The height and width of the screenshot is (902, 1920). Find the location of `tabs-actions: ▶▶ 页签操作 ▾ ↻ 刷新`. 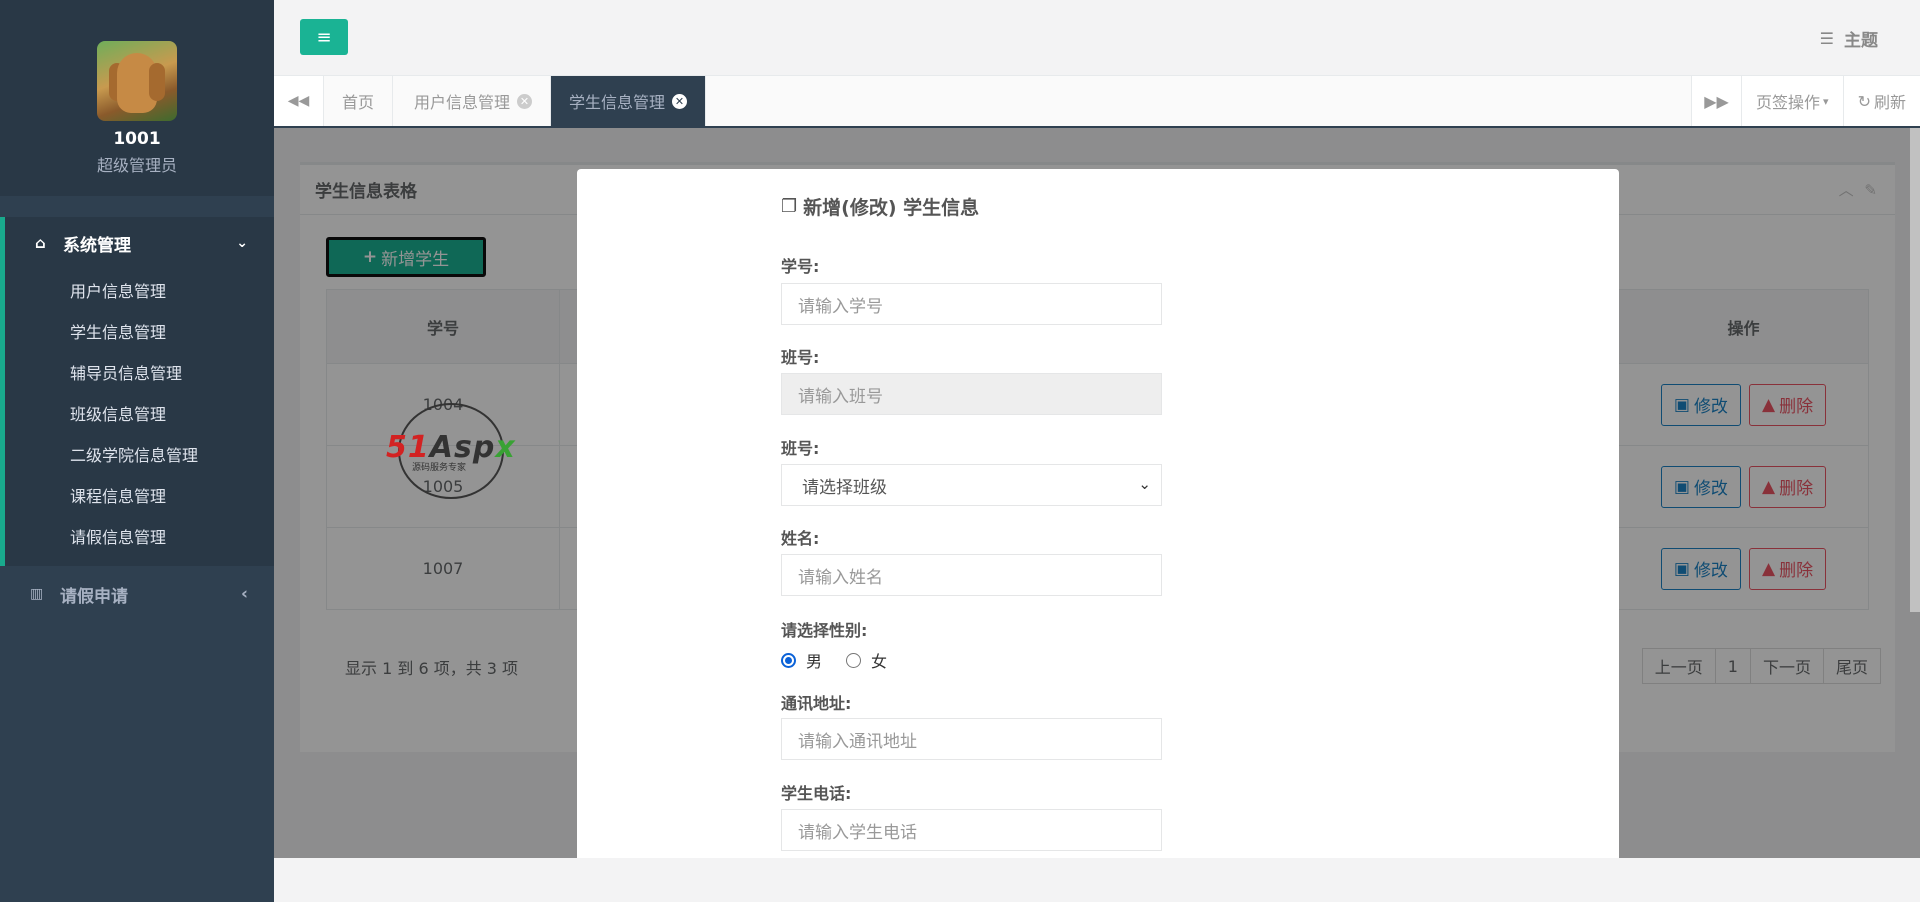

tabs-actions: ▶▶ 页签操作 ▾ ↻ 刷新 is located at coordinates (1805, 101).